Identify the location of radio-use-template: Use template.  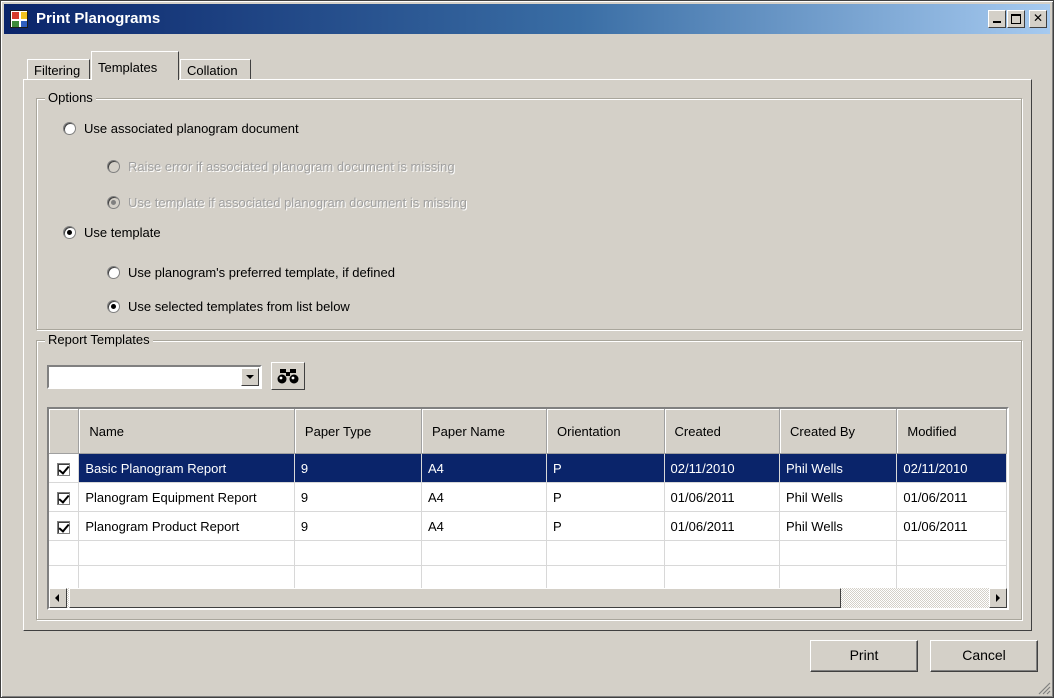
(112, 232).